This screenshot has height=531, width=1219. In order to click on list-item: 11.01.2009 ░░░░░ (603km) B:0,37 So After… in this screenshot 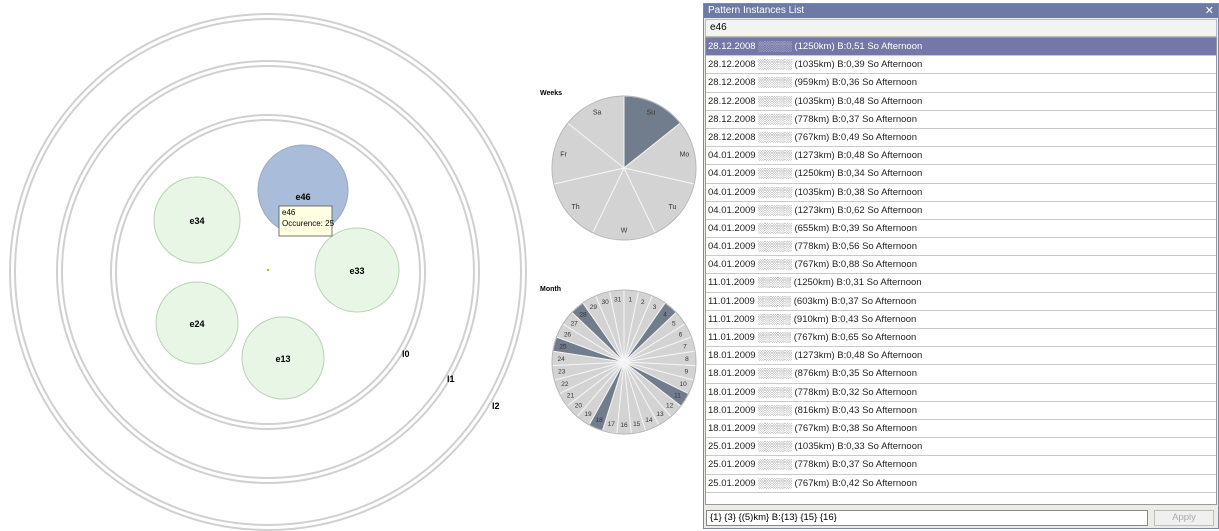, I will do `click(961, 302)`.